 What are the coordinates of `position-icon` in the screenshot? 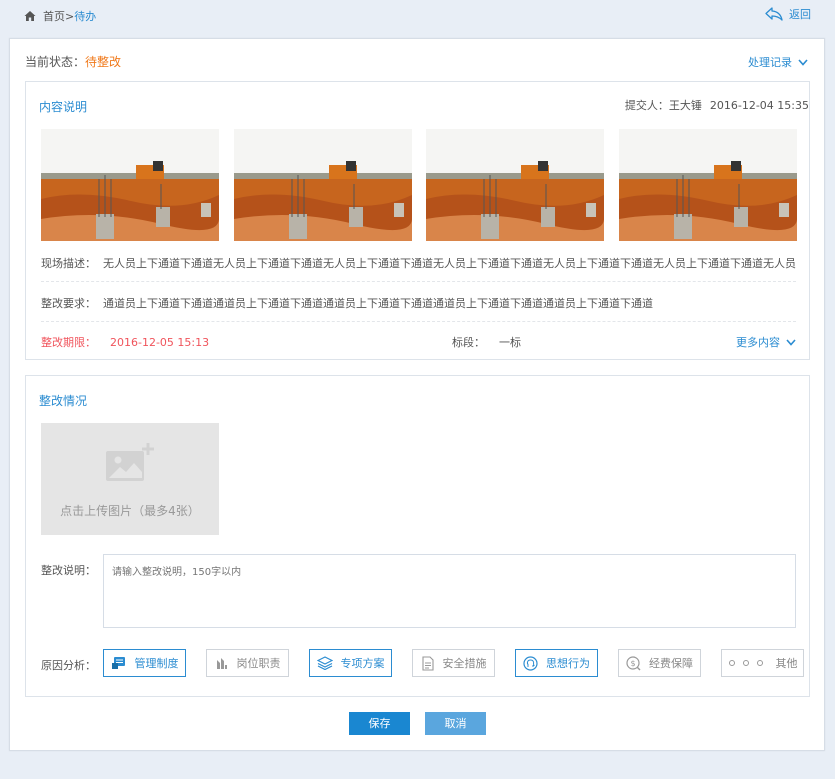 It's located at (221, 663).